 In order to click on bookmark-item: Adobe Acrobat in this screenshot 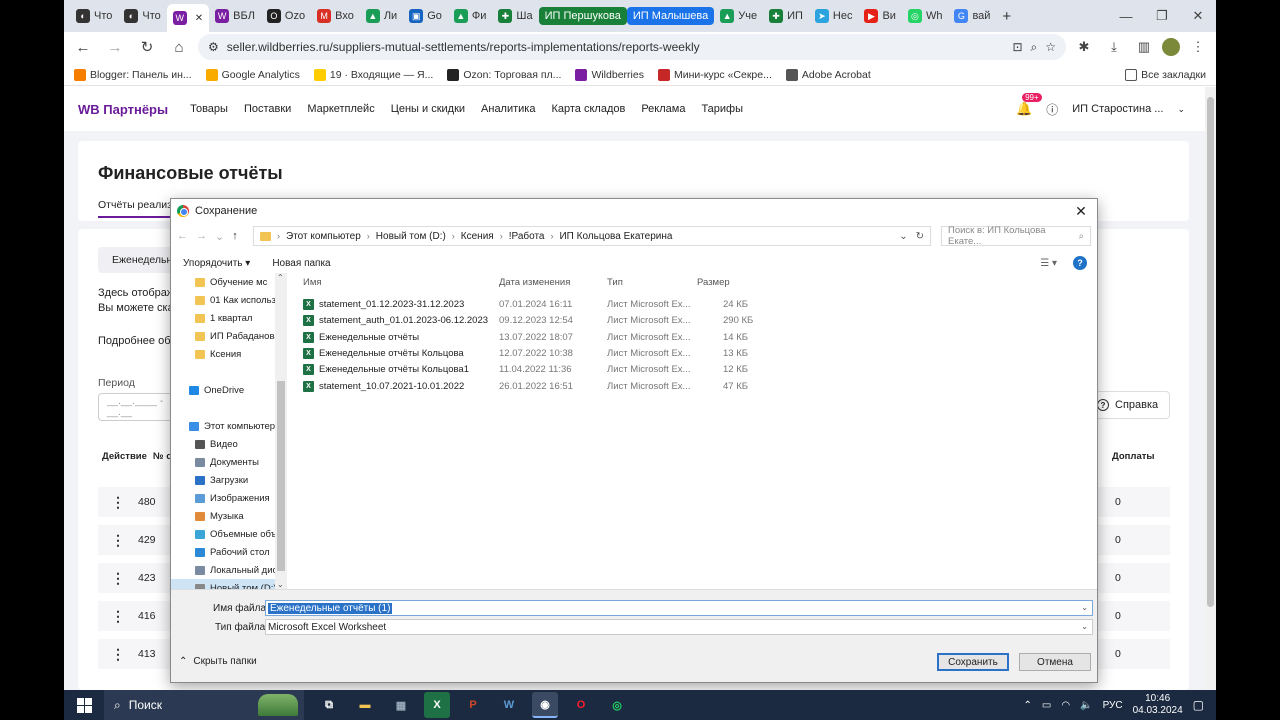, I will do `click(828, 74)`.